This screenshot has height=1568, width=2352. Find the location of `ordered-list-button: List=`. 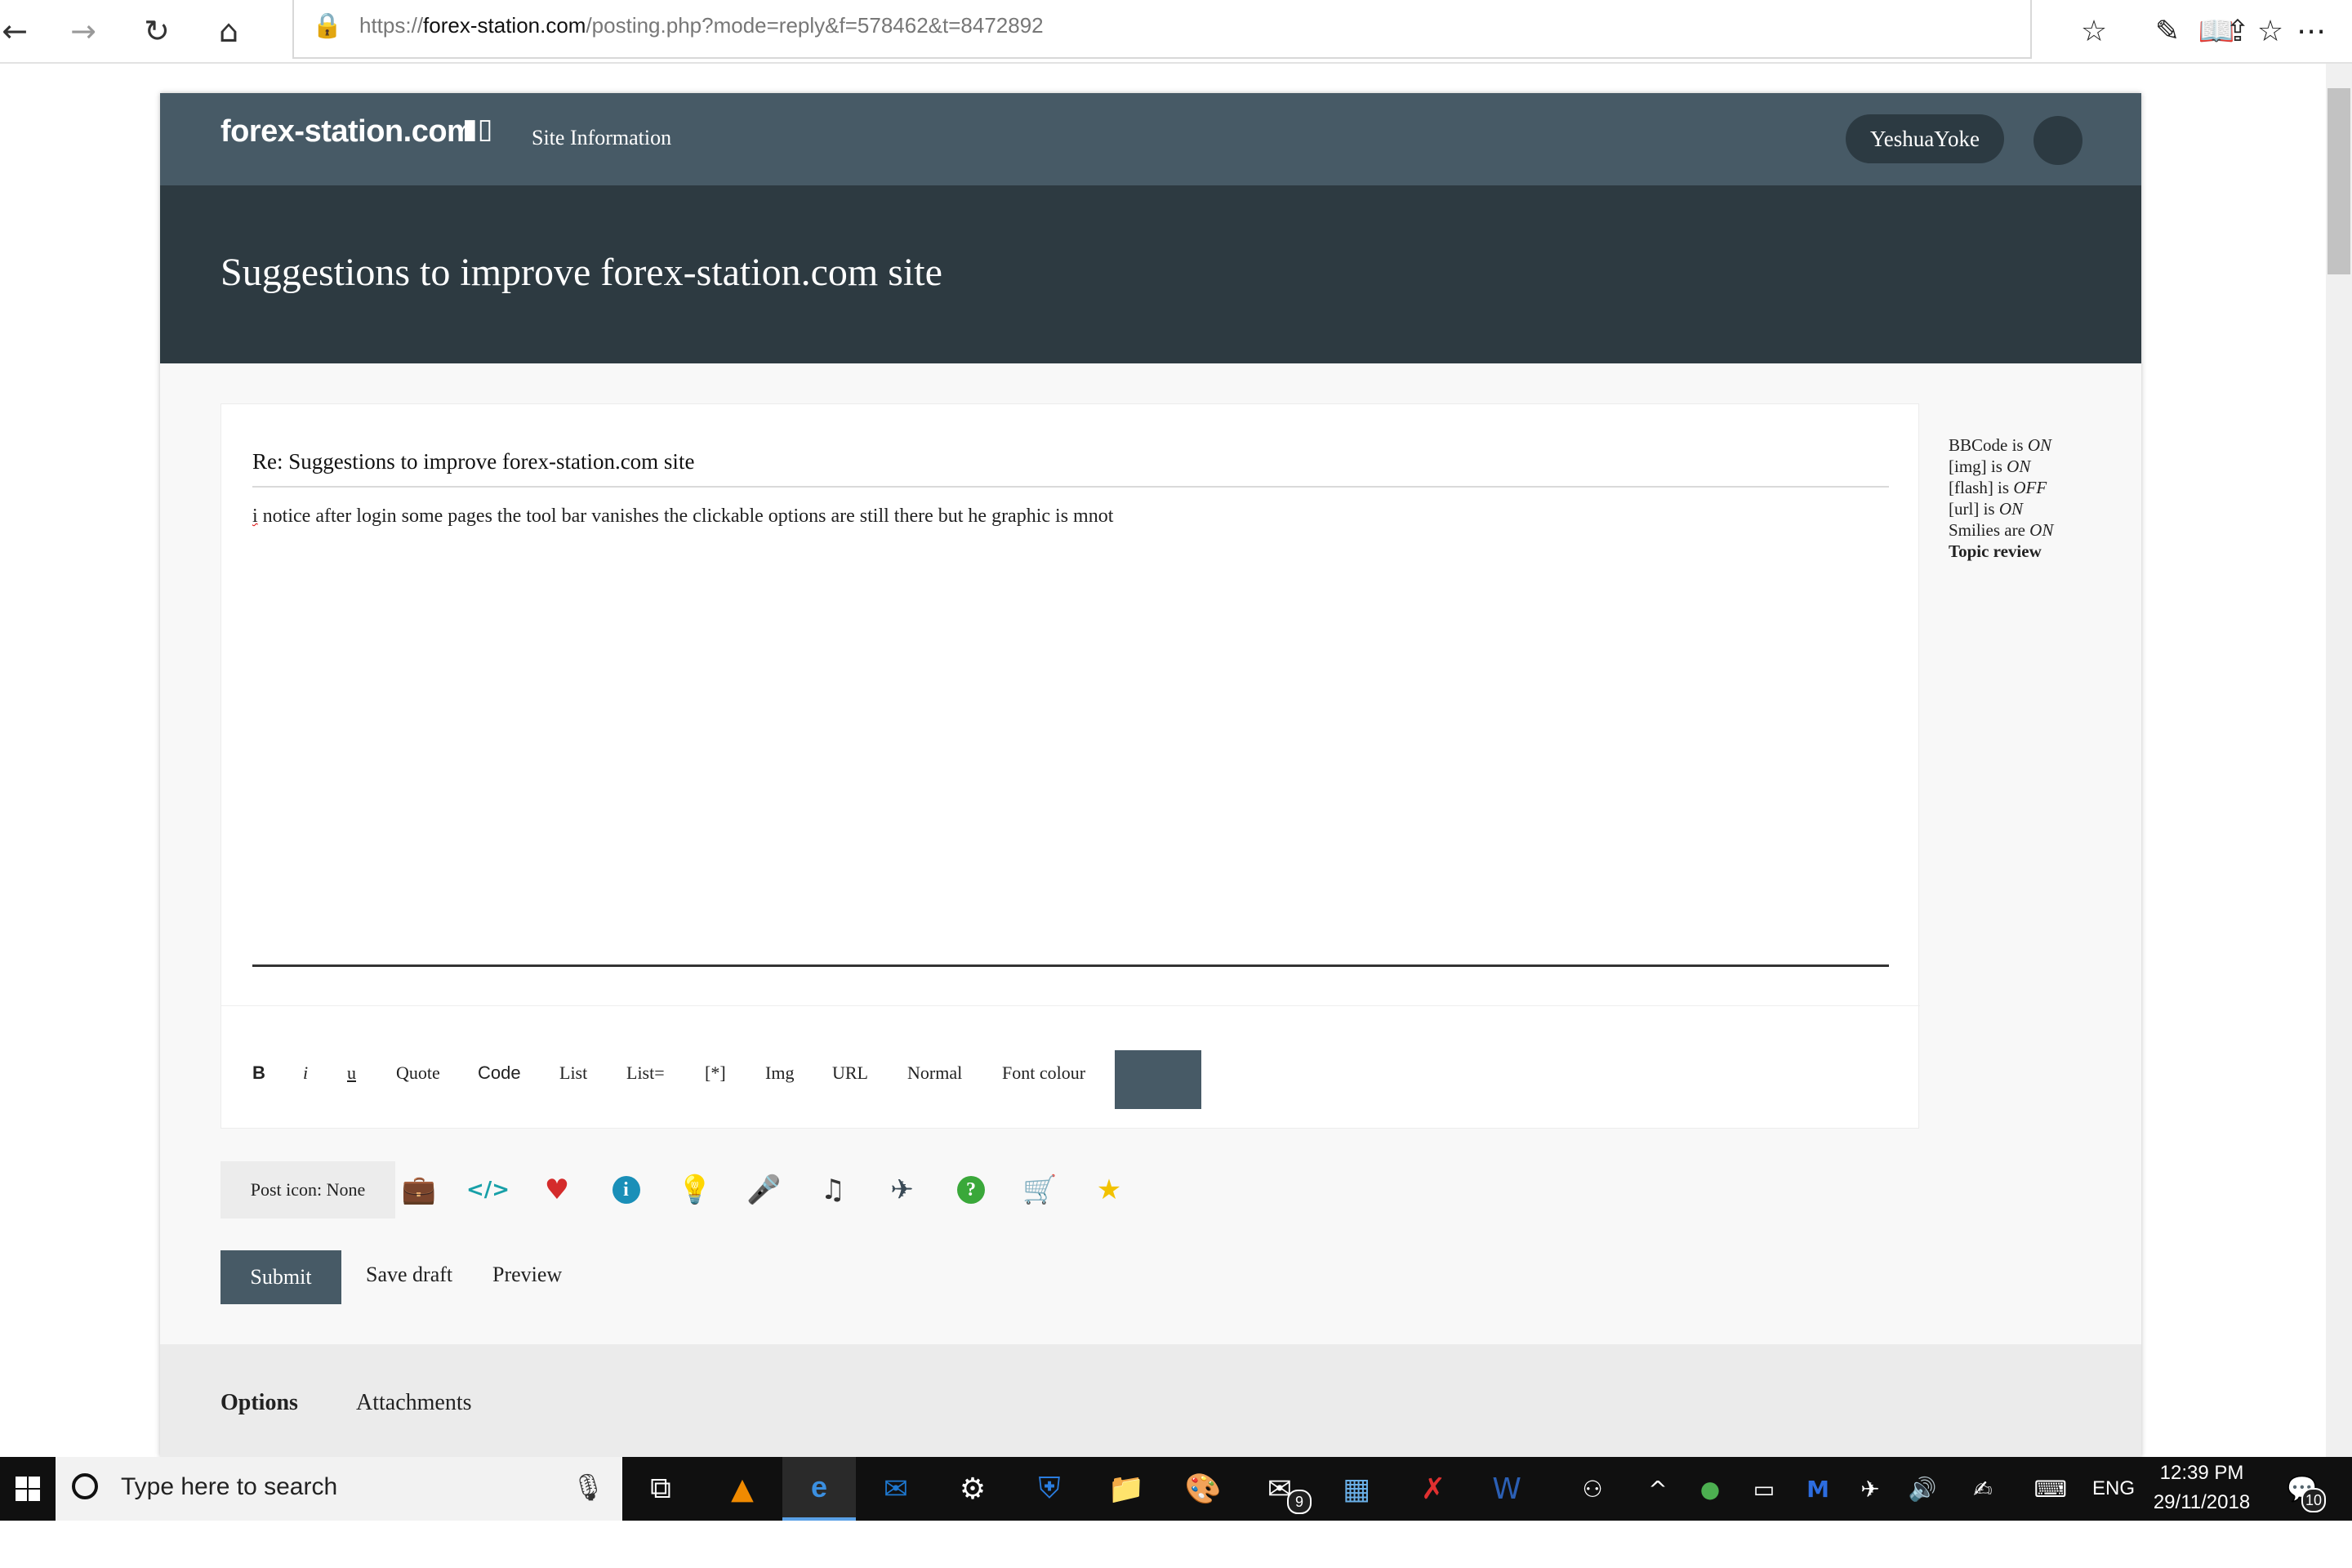

ordered-list-button: List= is located at coordinates (645, 1073).